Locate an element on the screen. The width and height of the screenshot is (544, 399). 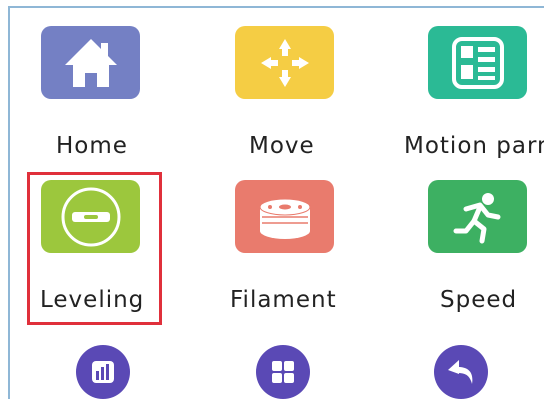
home-button is located at coordinates (90, 62).